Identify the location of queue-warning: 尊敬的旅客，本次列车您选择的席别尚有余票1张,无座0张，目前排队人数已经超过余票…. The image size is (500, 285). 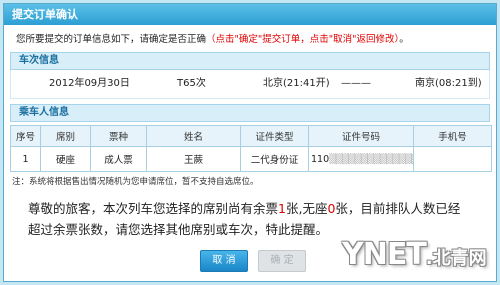
(248, 219).